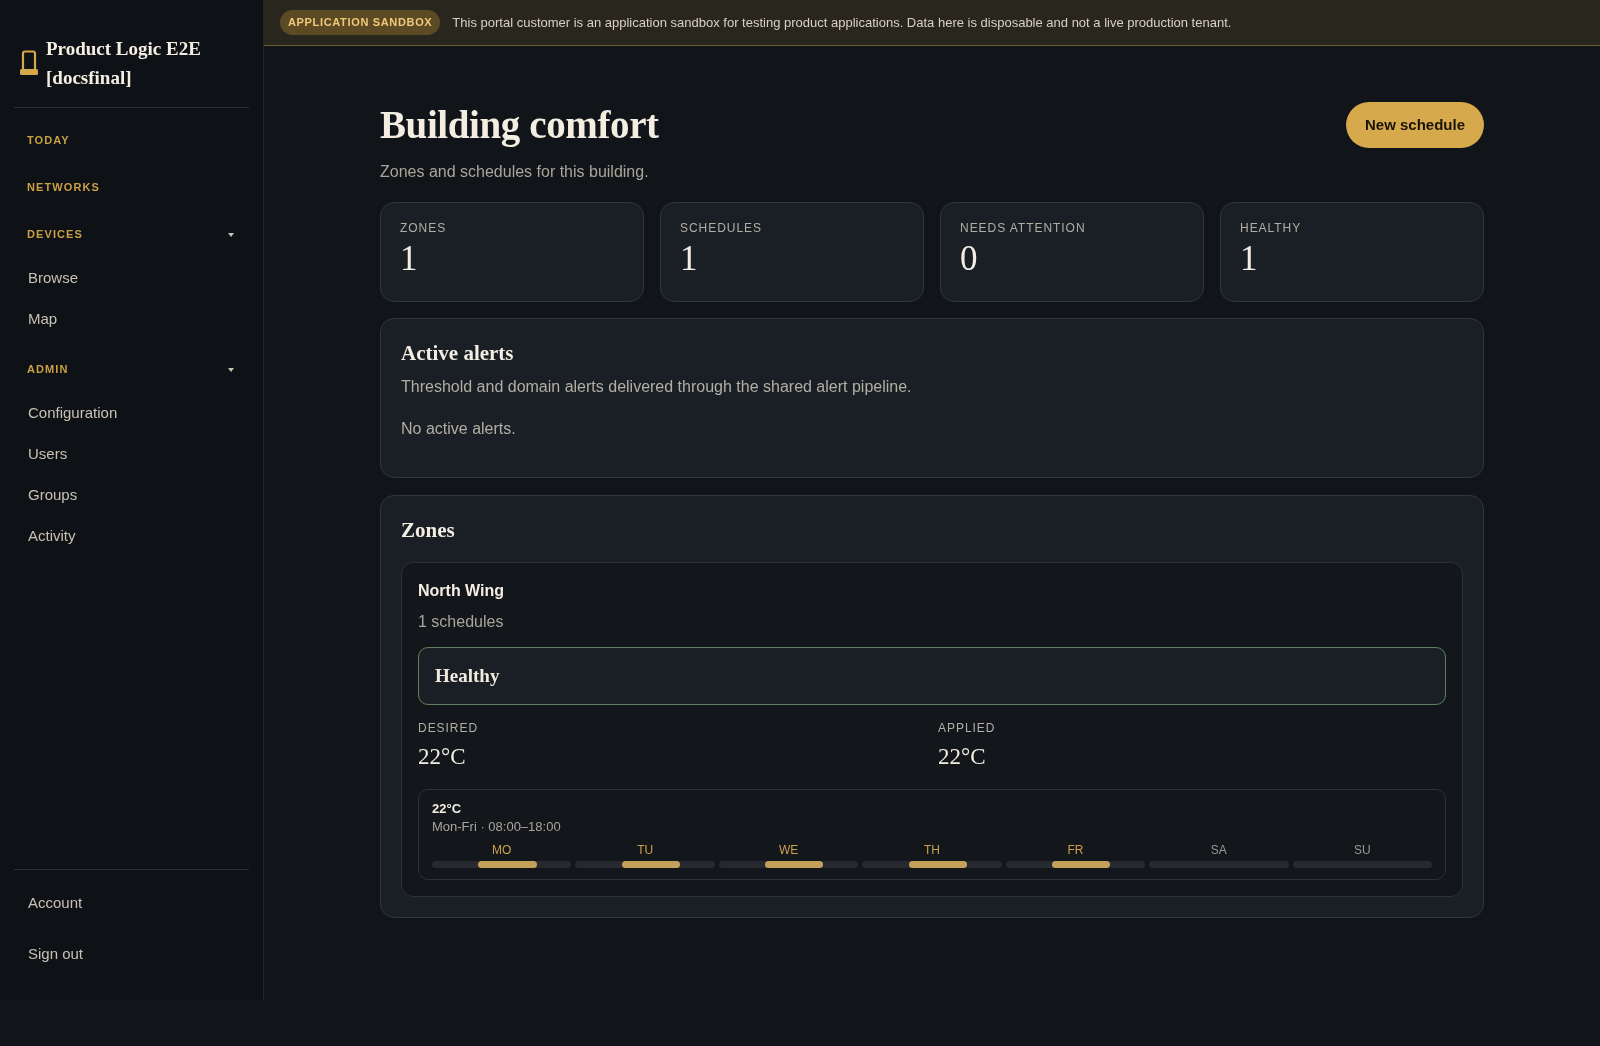  I want to click on new-schedule-button: New schedule, so click(1414, 125).